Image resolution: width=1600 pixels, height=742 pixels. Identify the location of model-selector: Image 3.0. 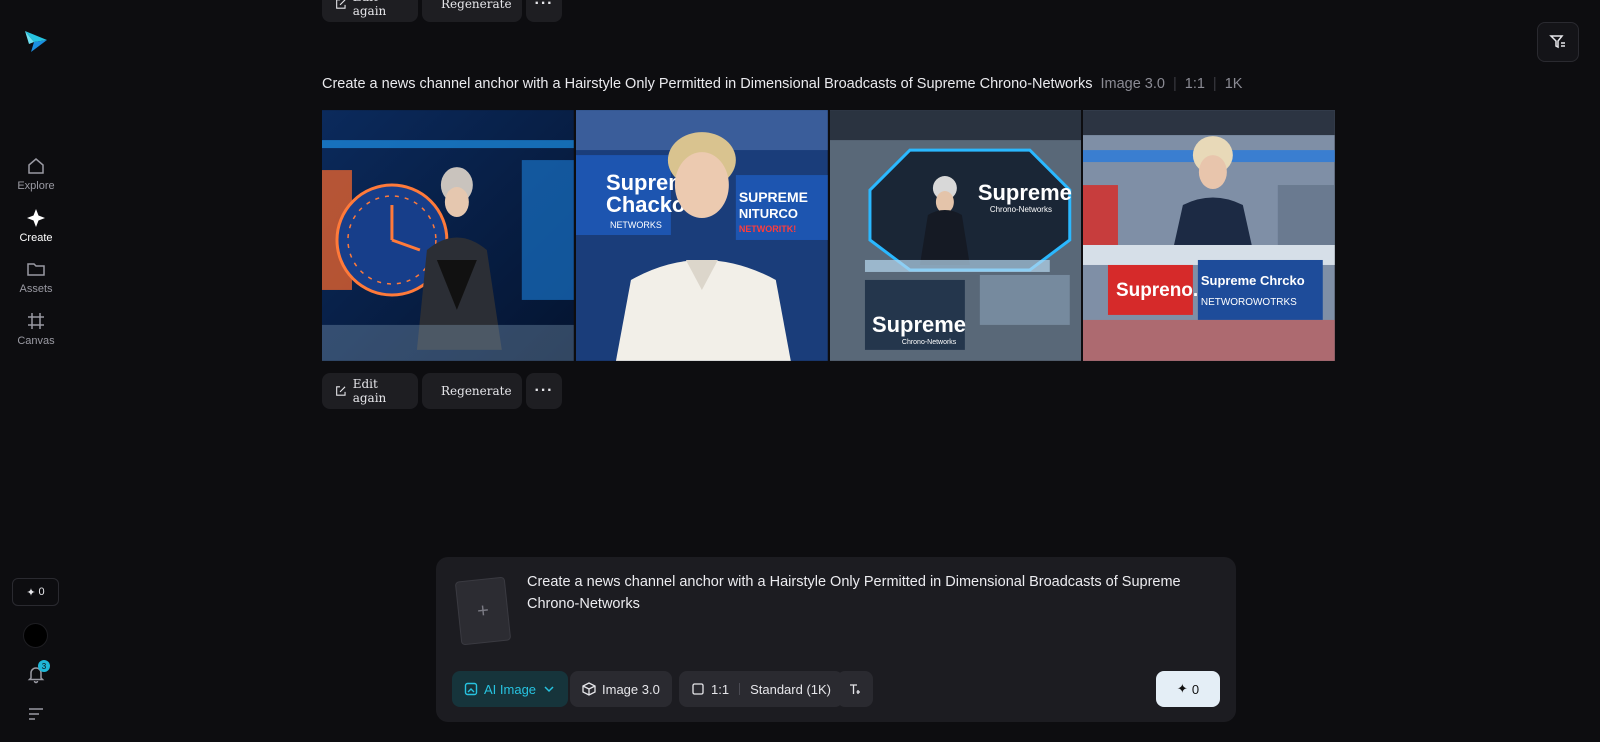
(621, 689).